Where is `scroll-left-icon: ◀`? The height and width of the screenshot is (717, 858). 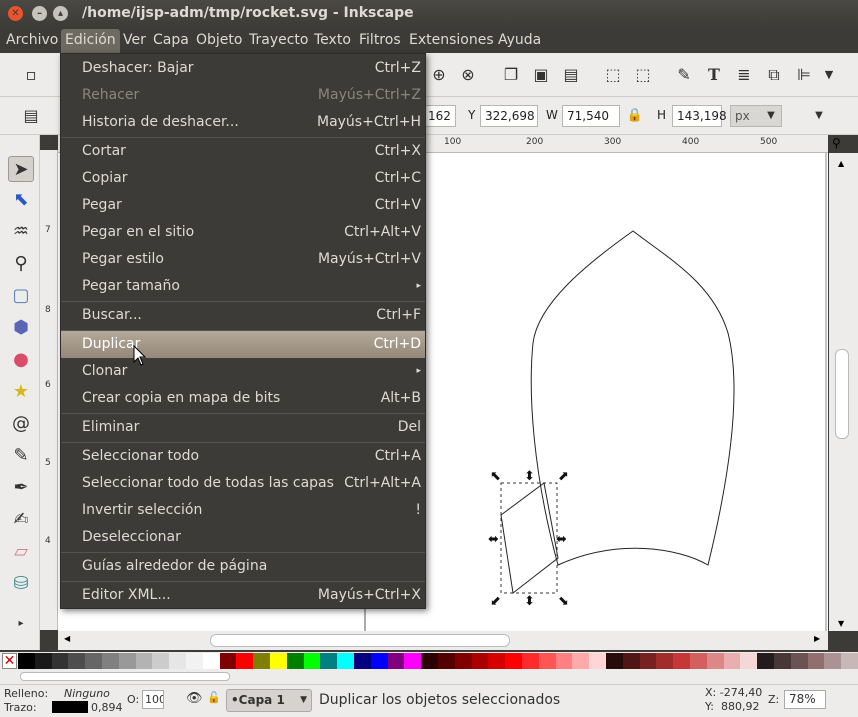
scroll-left-icon: ◀ is located at coordinates (67, 638).